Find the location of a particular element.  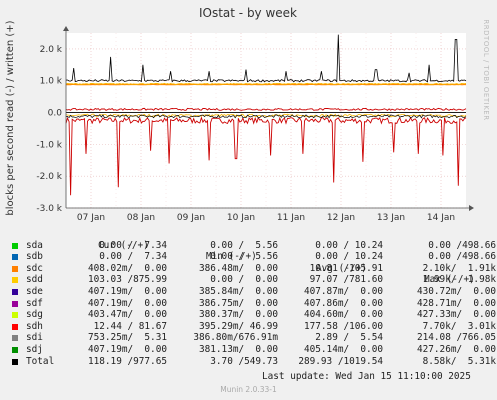

legend-max: 8.58k/ 5.31k is located at coordinates (459, 361).